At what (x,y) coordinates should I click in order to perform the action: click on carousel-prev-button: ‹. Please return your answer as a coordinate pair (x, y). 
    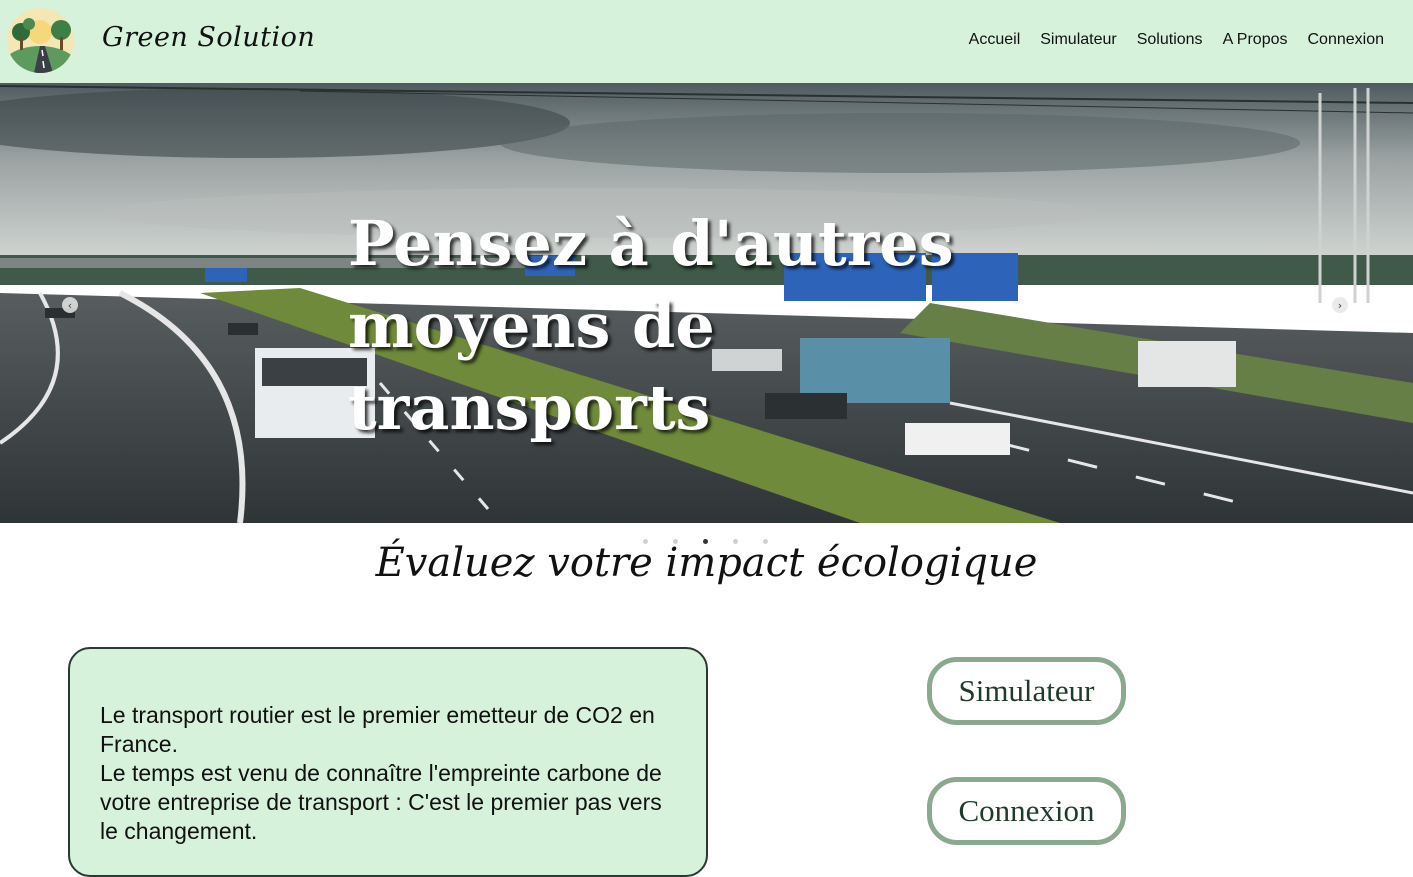
    Looking at the image, I should click on (70, 305).